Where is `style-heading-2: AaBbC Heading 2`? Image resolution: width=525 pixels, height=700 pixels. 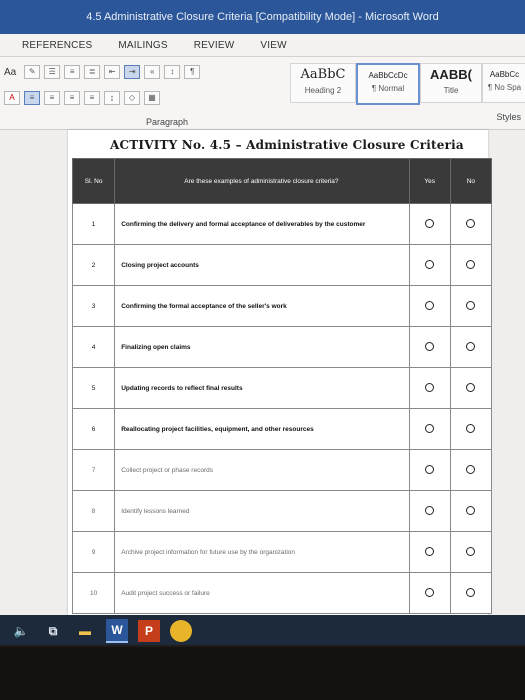 style-heading-2: AaBbC Heading 2 is located at coordinates (323, 83).